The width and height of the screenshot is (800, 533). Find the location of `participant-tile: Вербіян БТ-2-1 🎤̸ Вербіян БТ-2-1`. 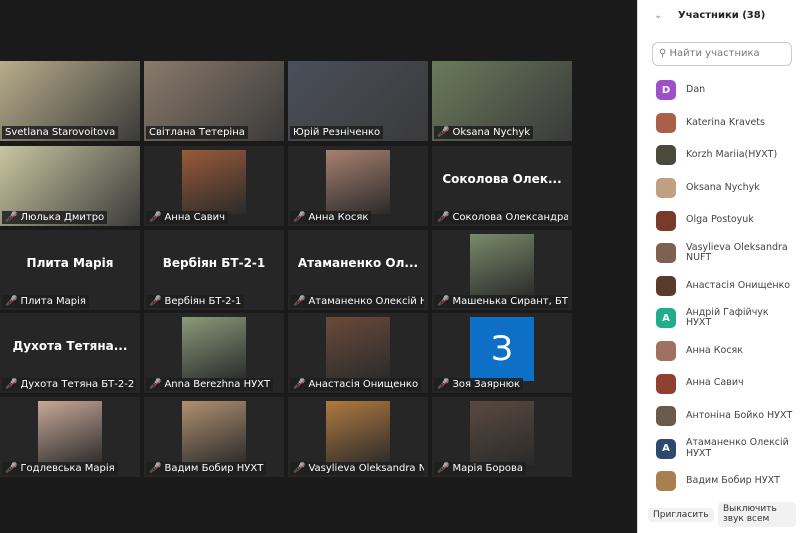

participant-tile: Вербіян БТ-2-1 🎤̸ Вербіян БТ-2-1 is located at coordinates (214, 270).